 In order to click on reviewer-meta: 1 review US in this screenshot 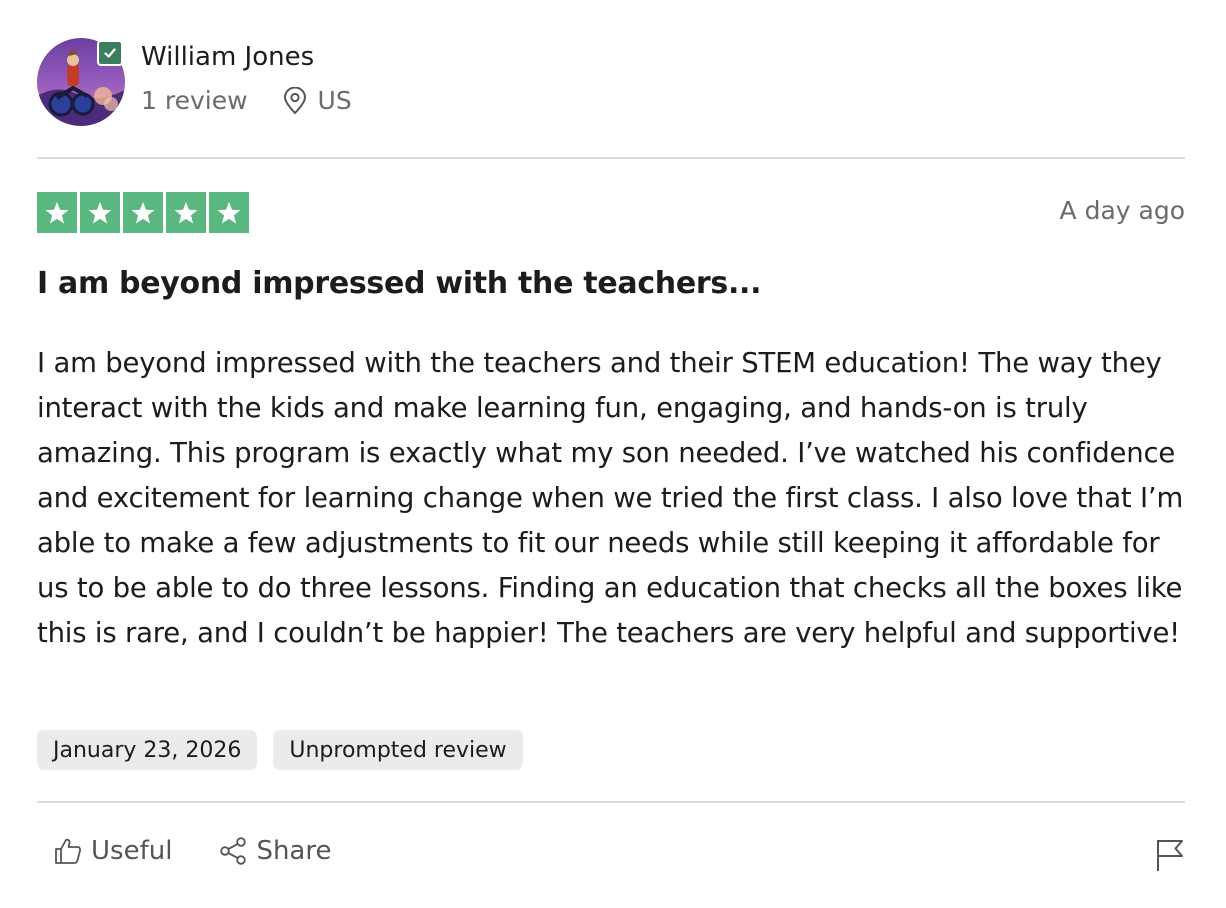, I will do `click(246, 100)`.